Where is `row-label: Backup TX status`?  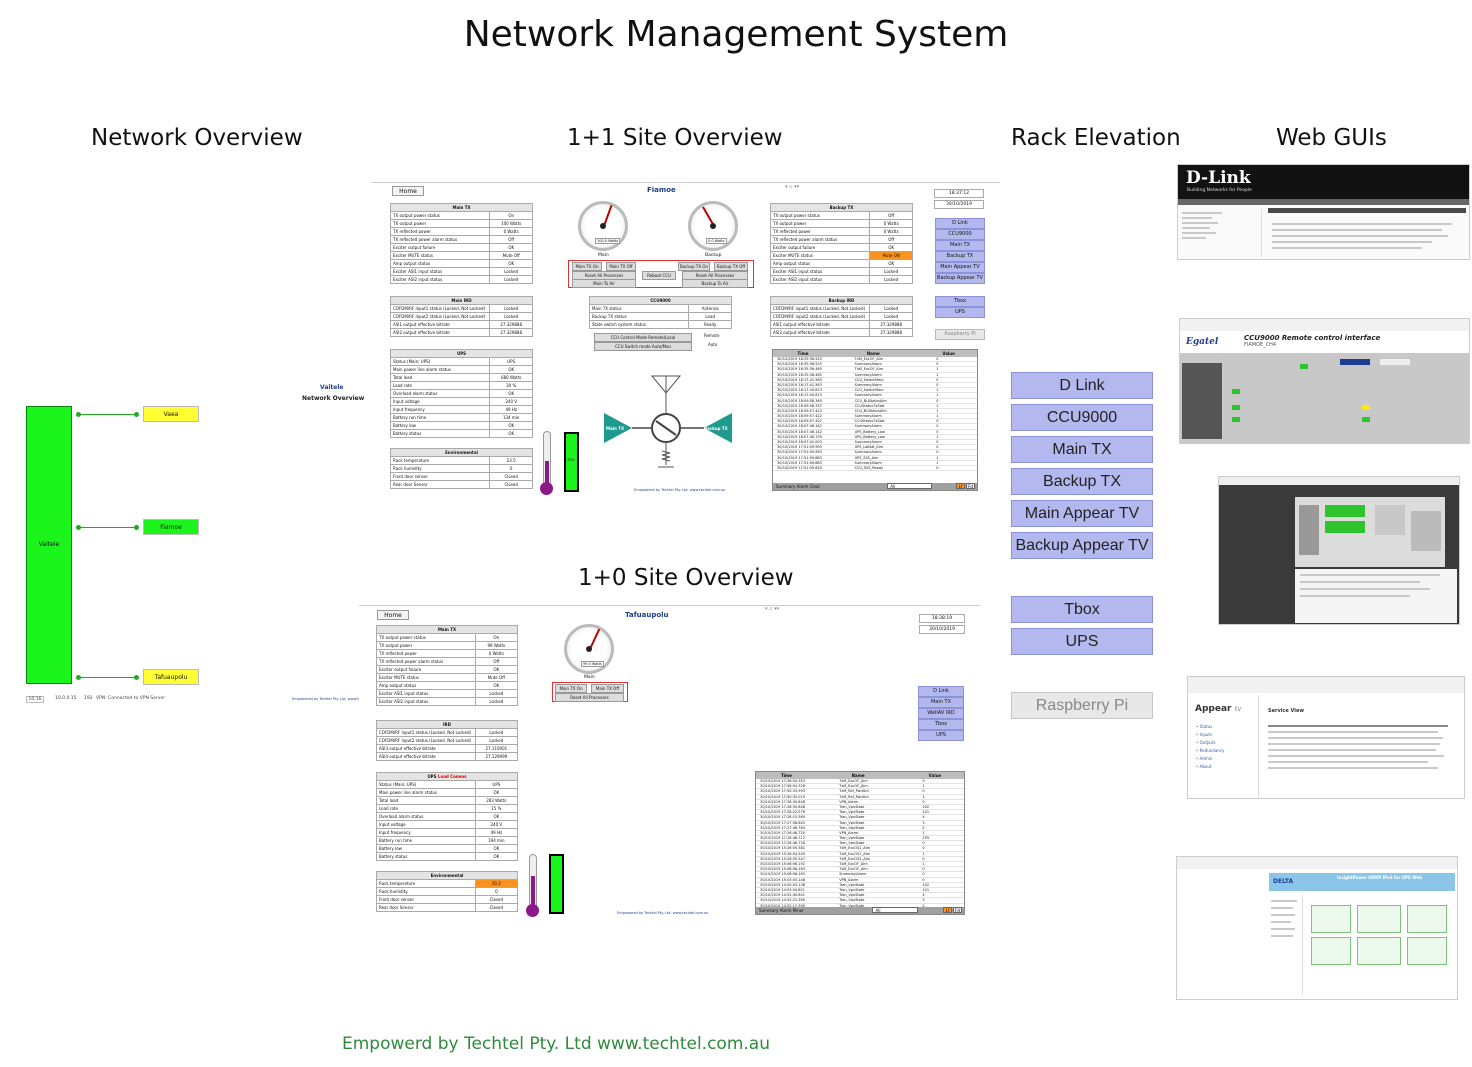 row-label: Backup TX status is located at coordinates (639, 316).